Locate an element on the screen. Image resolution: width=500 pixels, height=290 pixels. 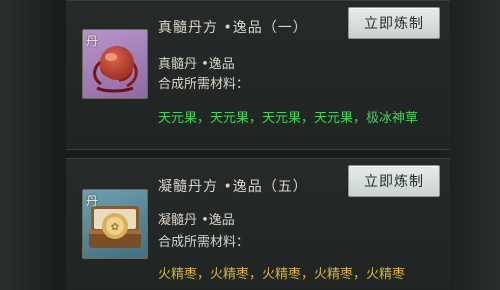
item-name: 凝髓丹 •逸品 is located at coordinates (196, 220).